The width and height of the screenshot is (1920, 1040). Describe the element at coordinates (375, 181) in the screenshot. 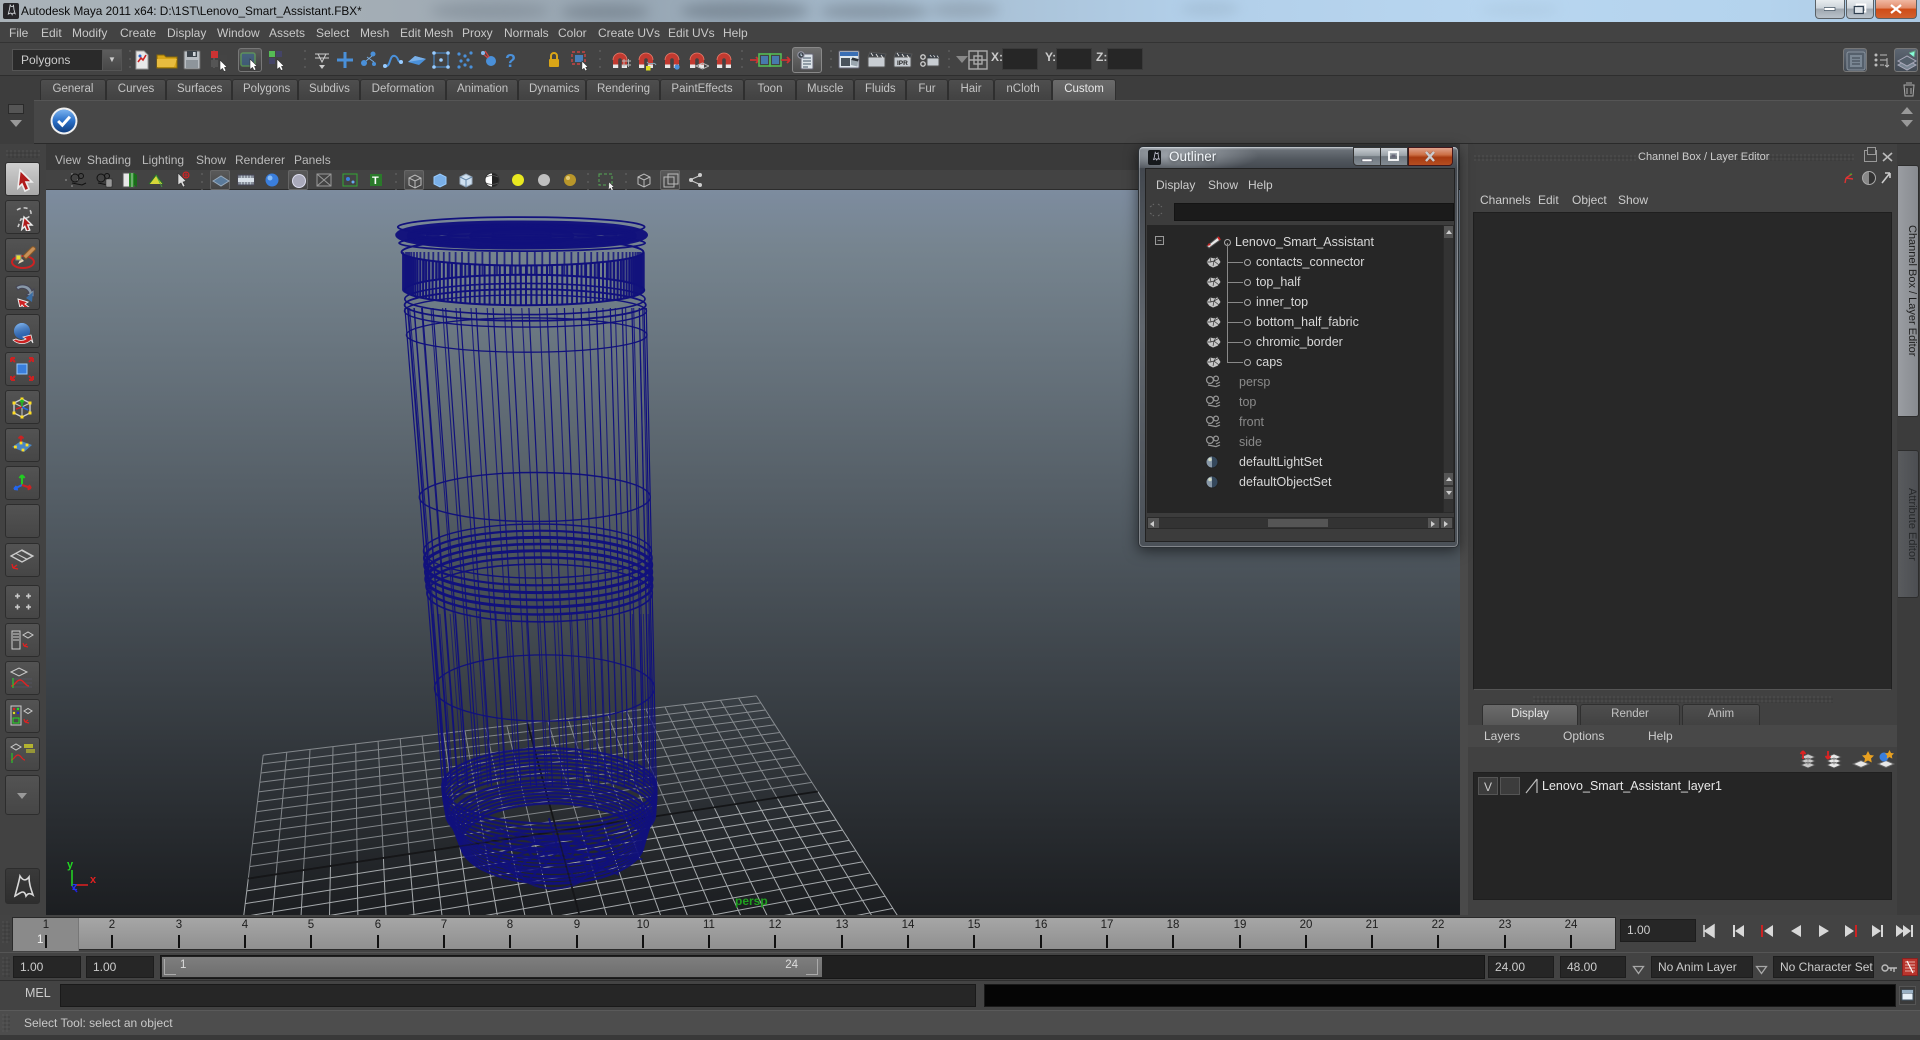

I see `svg-text: T` at that location.